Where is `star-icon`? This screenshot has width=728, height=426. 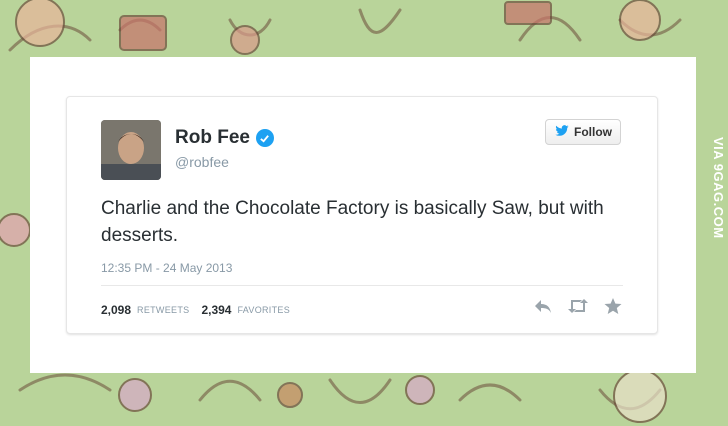 star-icon is located at coordinates (613, 308).